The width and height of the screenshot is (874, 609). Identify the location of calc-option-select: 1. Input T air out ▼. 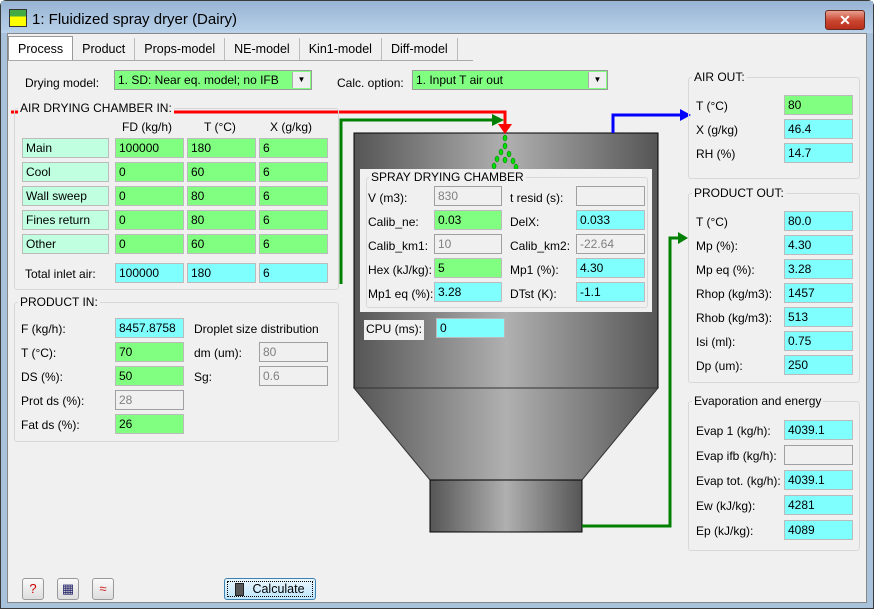
(510, 80).